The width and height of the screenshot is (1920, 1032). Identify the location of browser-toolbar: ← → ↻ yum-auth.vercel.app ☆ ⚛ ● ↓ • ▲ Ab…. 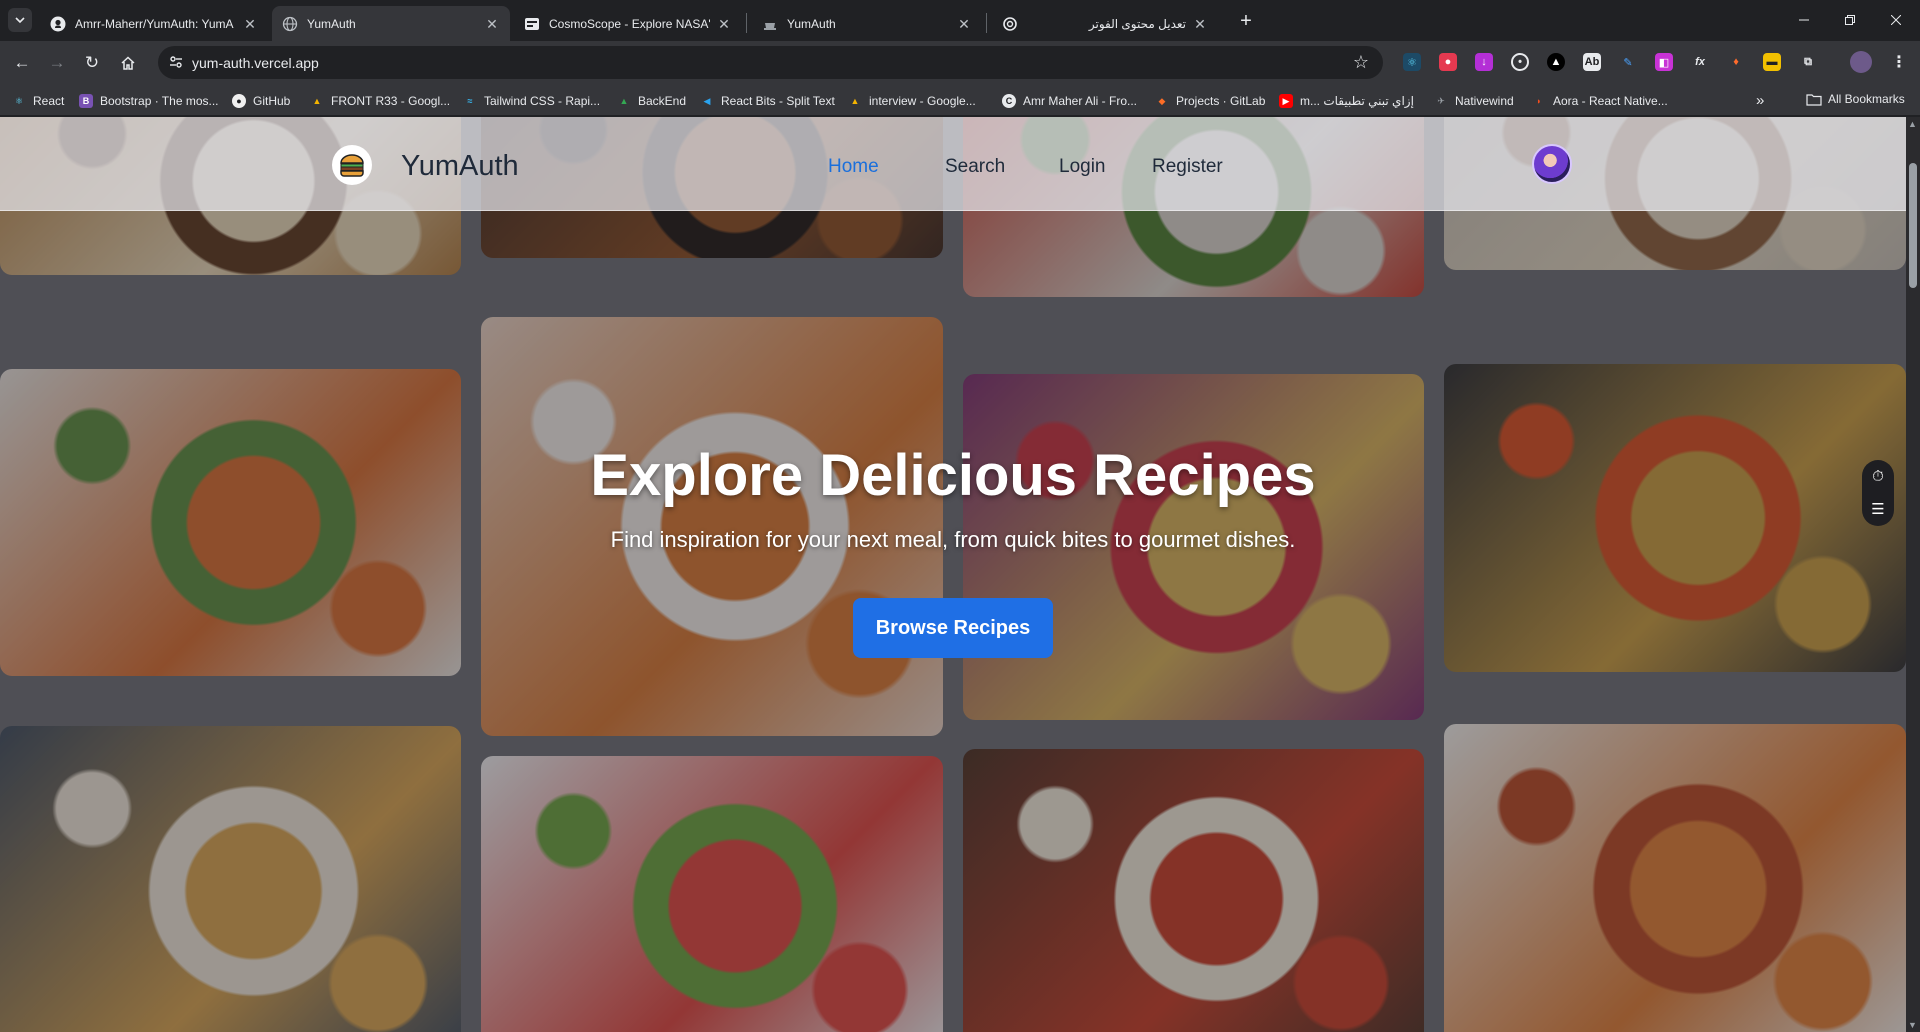
(960, 62).